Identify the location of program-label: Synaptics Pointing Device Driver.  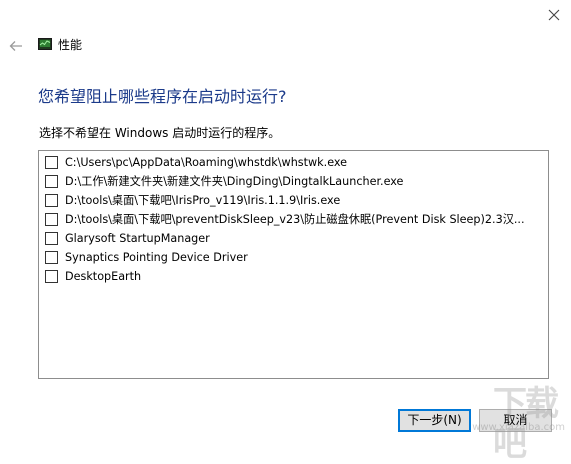
(156, 257).